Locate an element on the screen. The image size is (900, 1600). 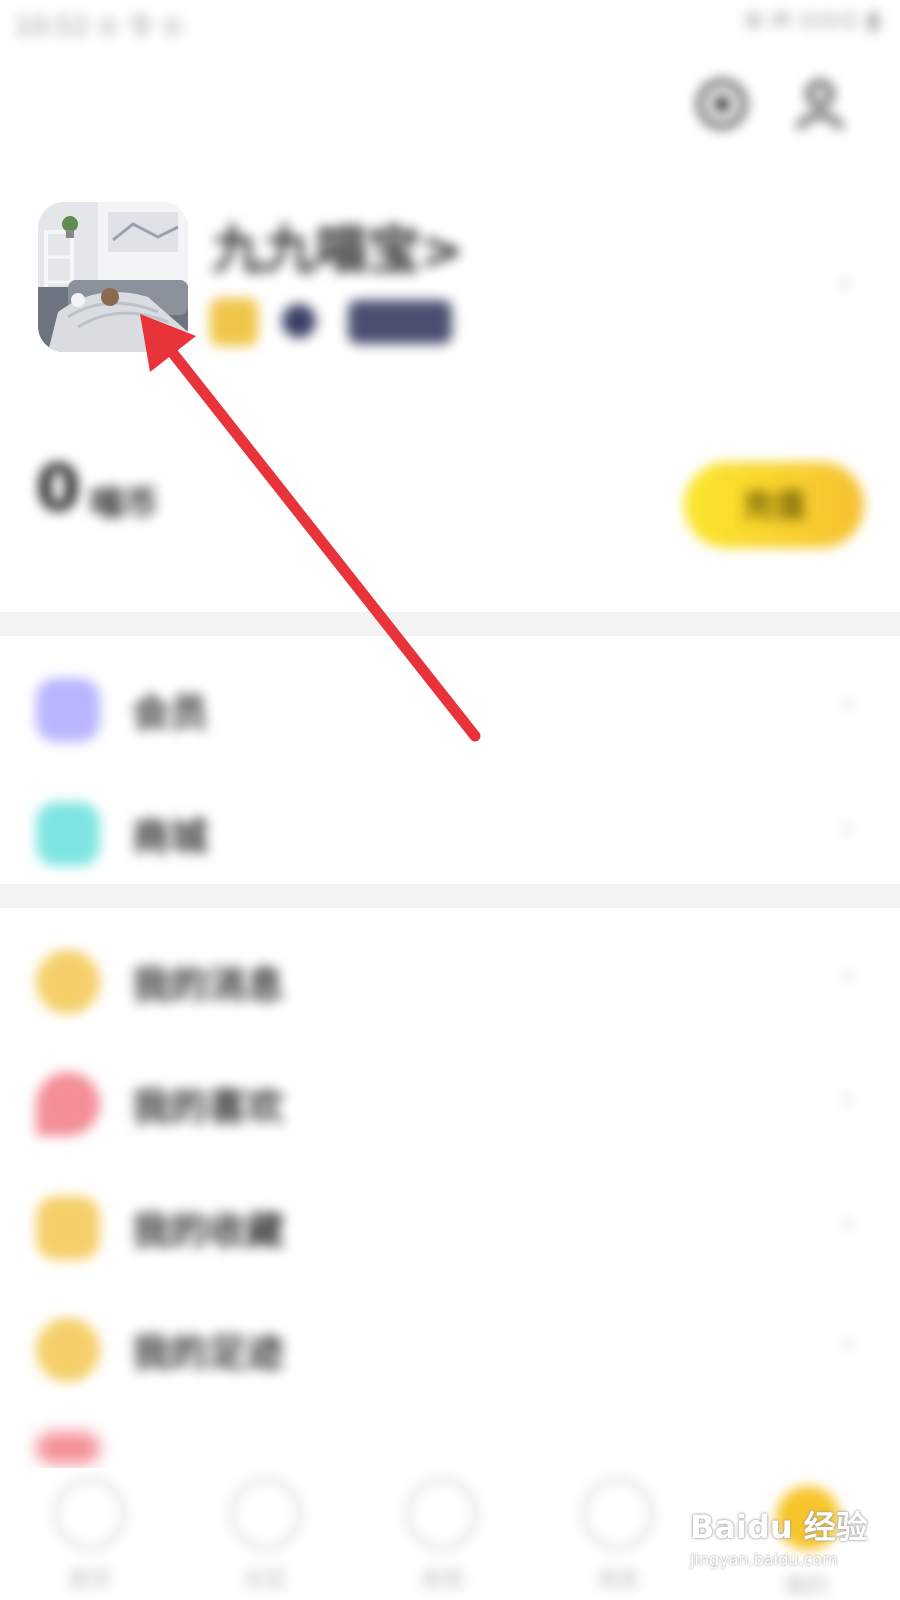
row-label: 我的收藏 is located at coordinates (208, 1231).